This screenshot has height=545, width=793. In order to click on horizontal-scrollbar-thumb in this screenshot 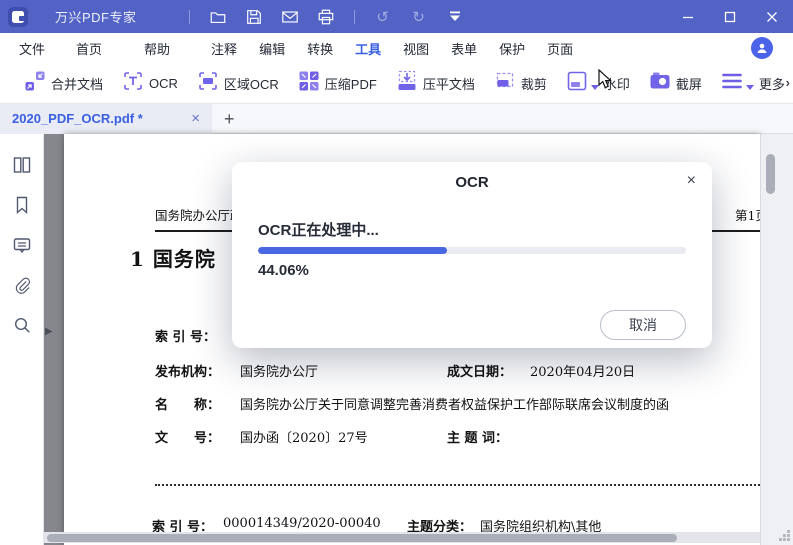, I will do `click(362, 537)`.